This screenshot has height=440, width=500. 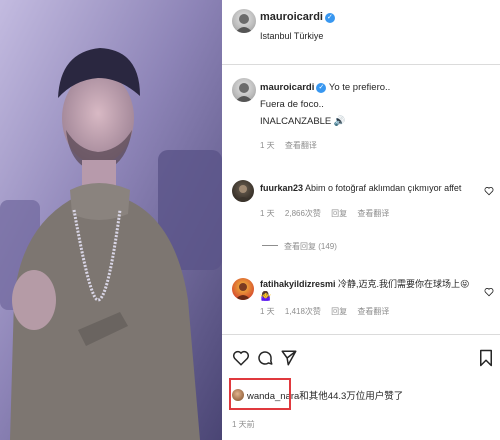 I want to click on caption-meta: 1 天 查看翻译, so click(x=292, y=145).